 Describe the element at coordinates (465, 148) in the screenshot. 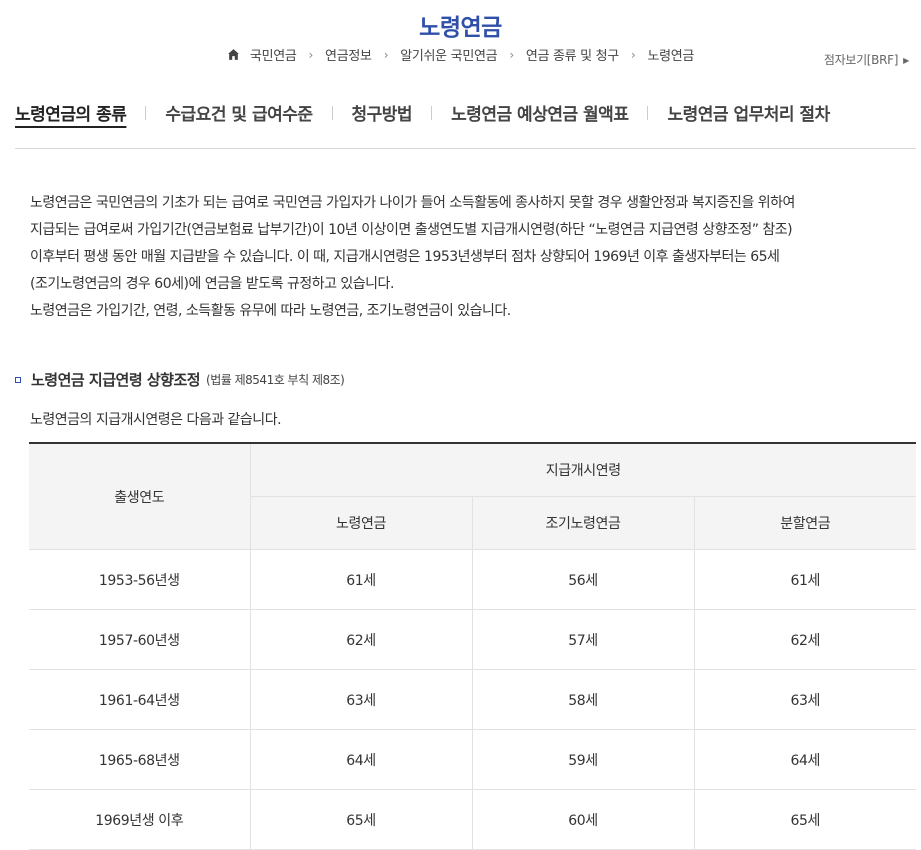

I see `tabs-divider-line` at that location.